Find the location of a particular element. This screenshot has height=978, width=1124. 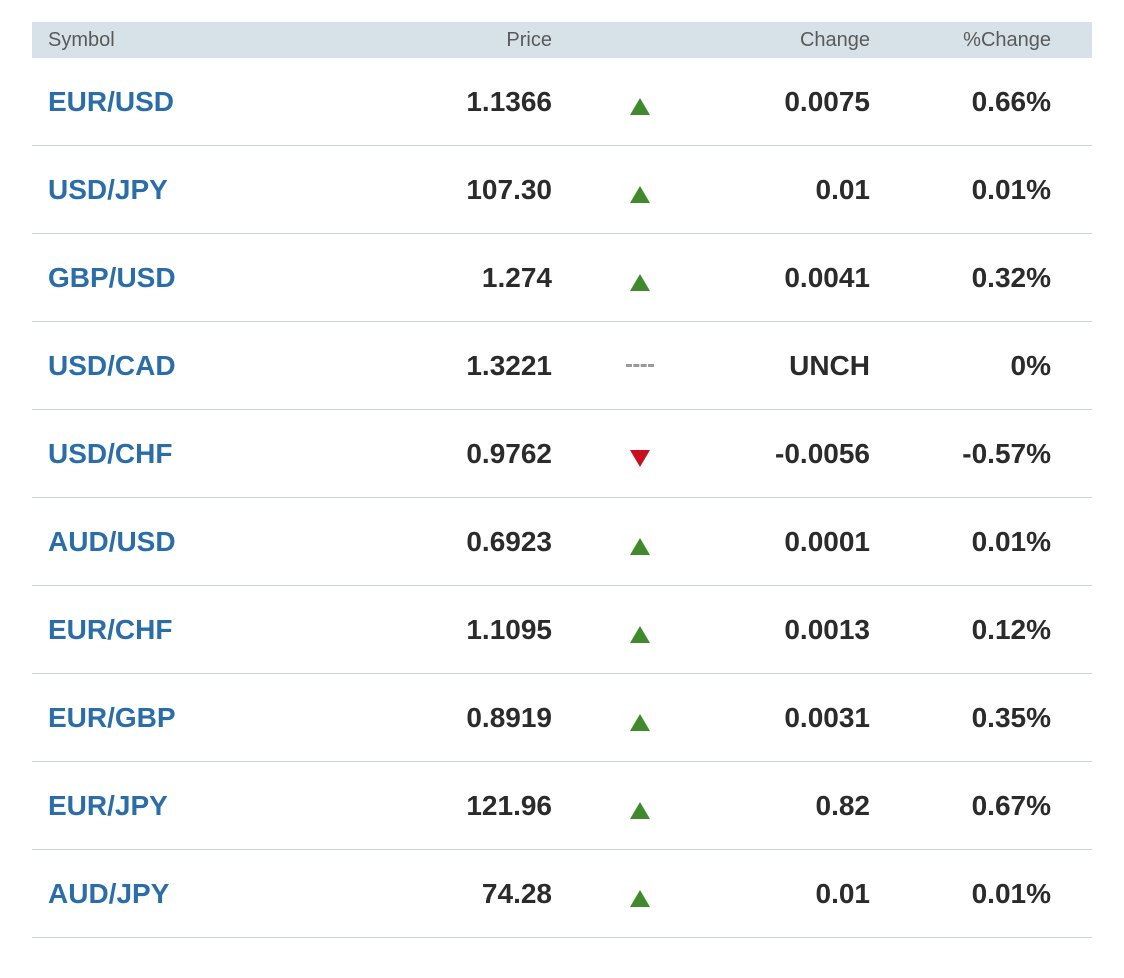

table-row: USD/JPY 107.30 0.01 0.01% is located at coordinates (562, 190).